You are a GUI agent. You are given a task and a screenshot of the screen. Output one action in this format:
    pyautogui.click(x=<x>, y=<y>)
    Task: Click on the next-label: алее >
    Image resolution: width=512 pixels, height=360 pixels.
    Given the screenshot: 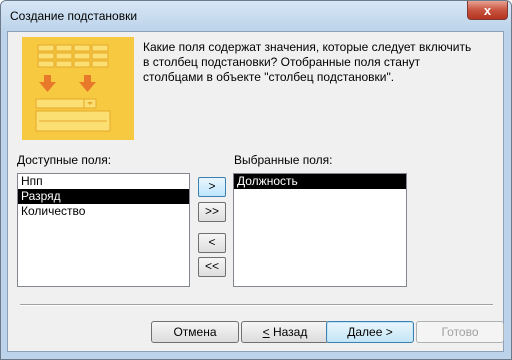 What is the action you would take?
    pyautogui.click(x=374, y=332)
    